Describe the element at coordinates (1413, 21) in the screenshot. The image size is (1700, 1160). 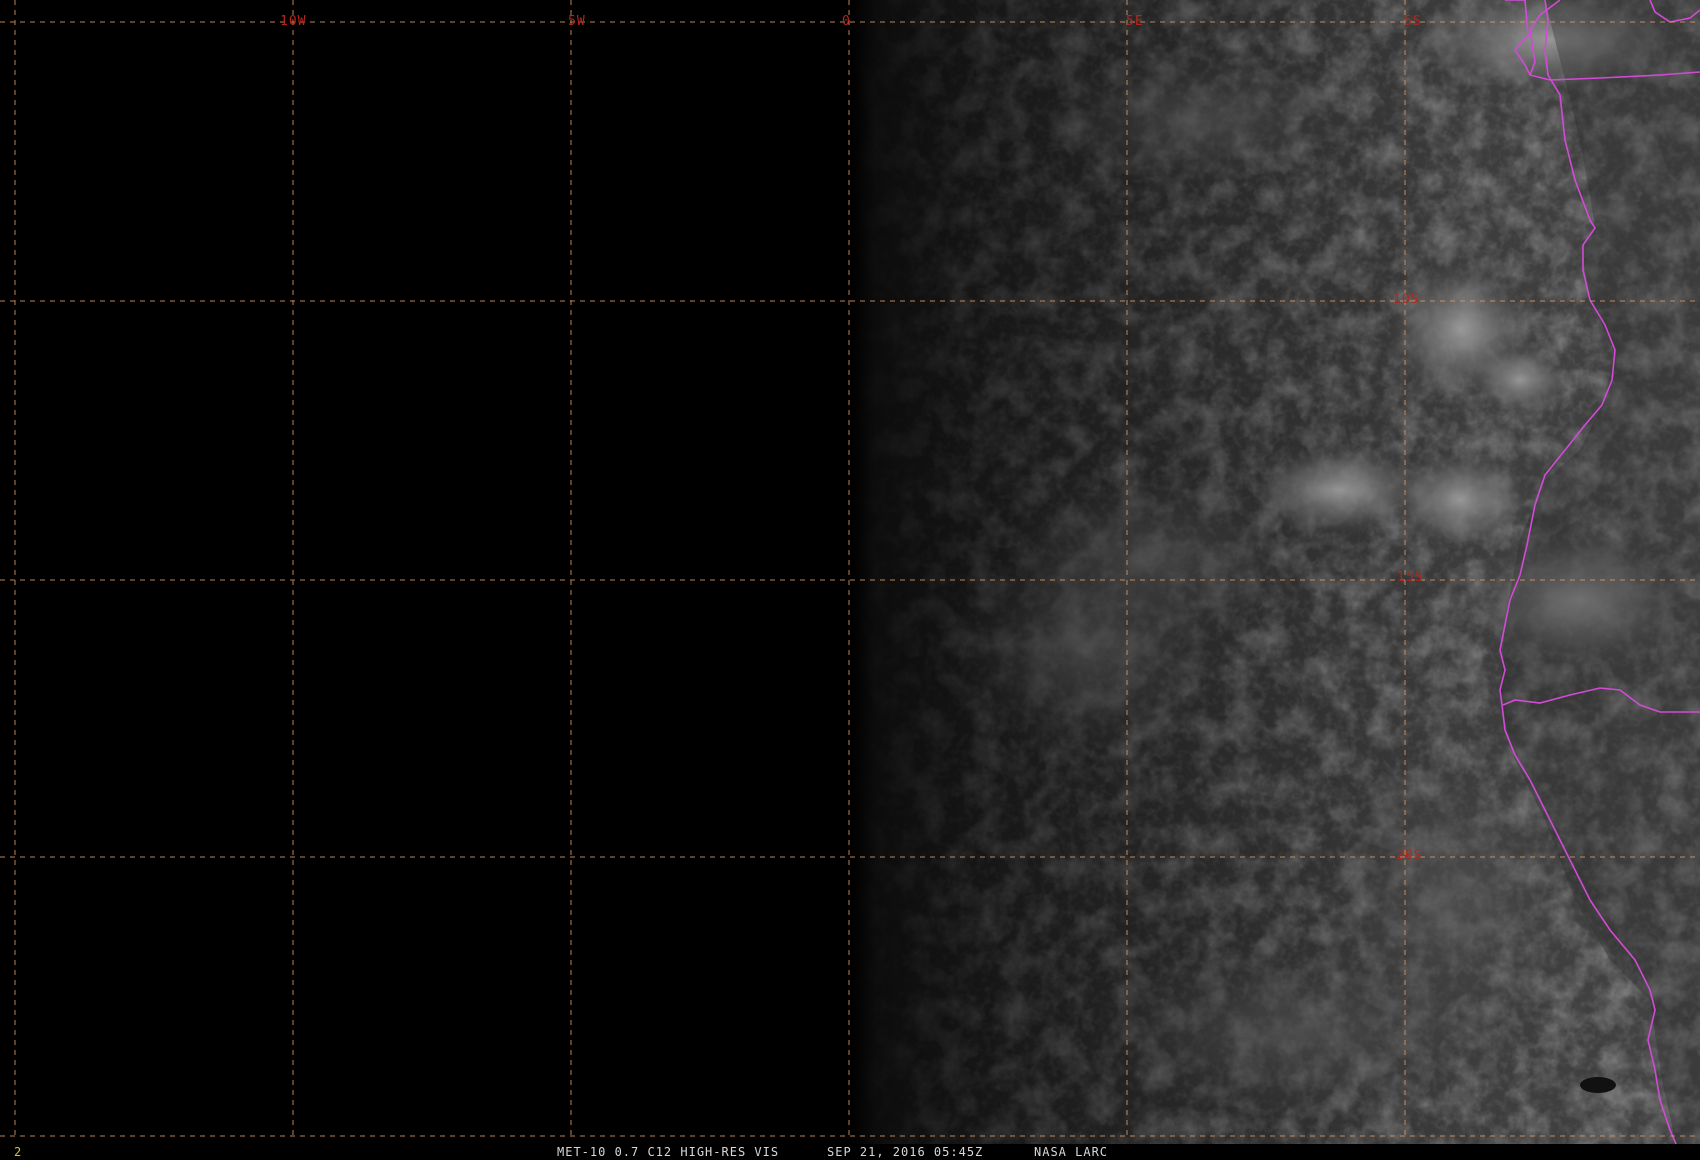
I see `grid-label-lat-5s: 5S` at that location.